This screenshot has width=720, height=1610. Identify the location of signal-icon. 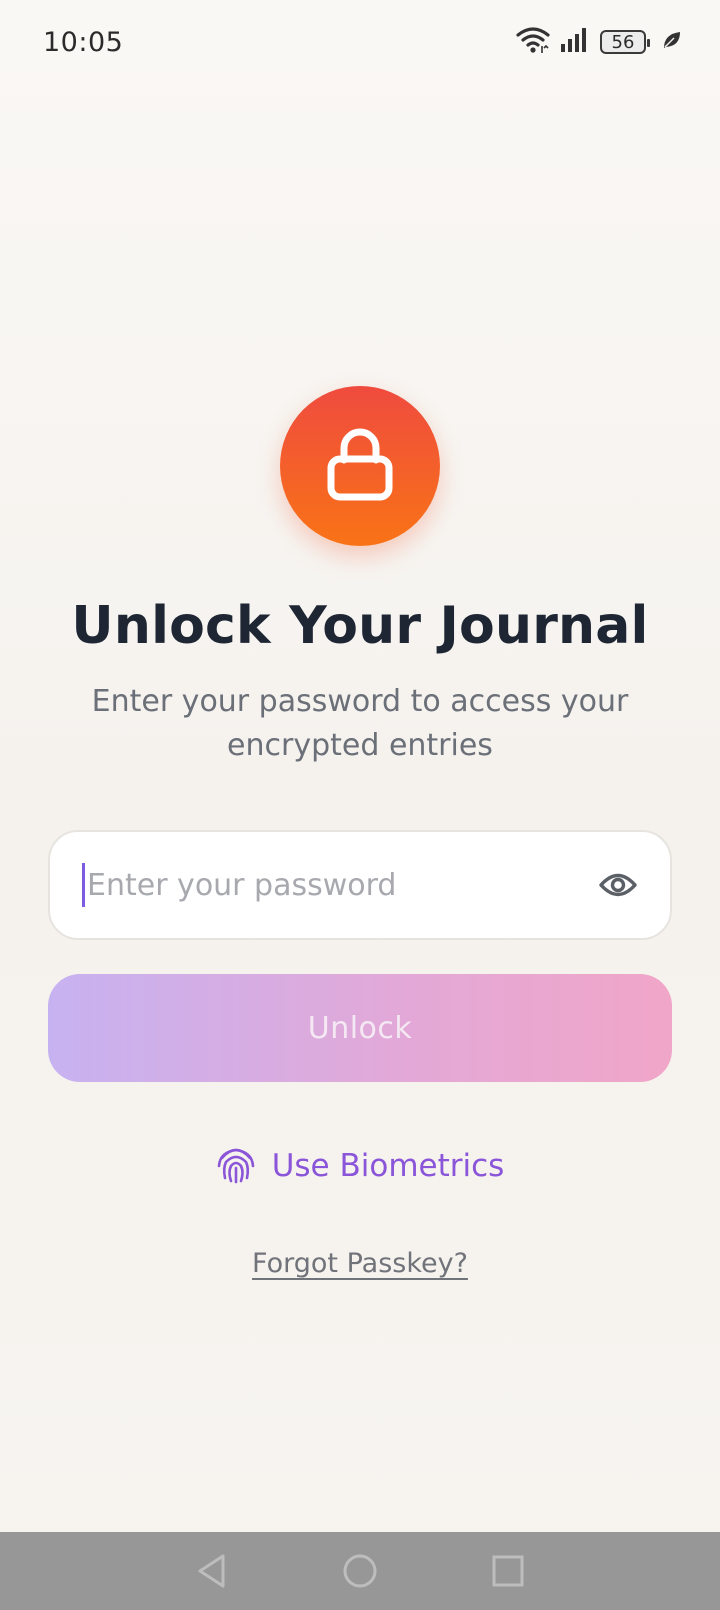
(575, 42).